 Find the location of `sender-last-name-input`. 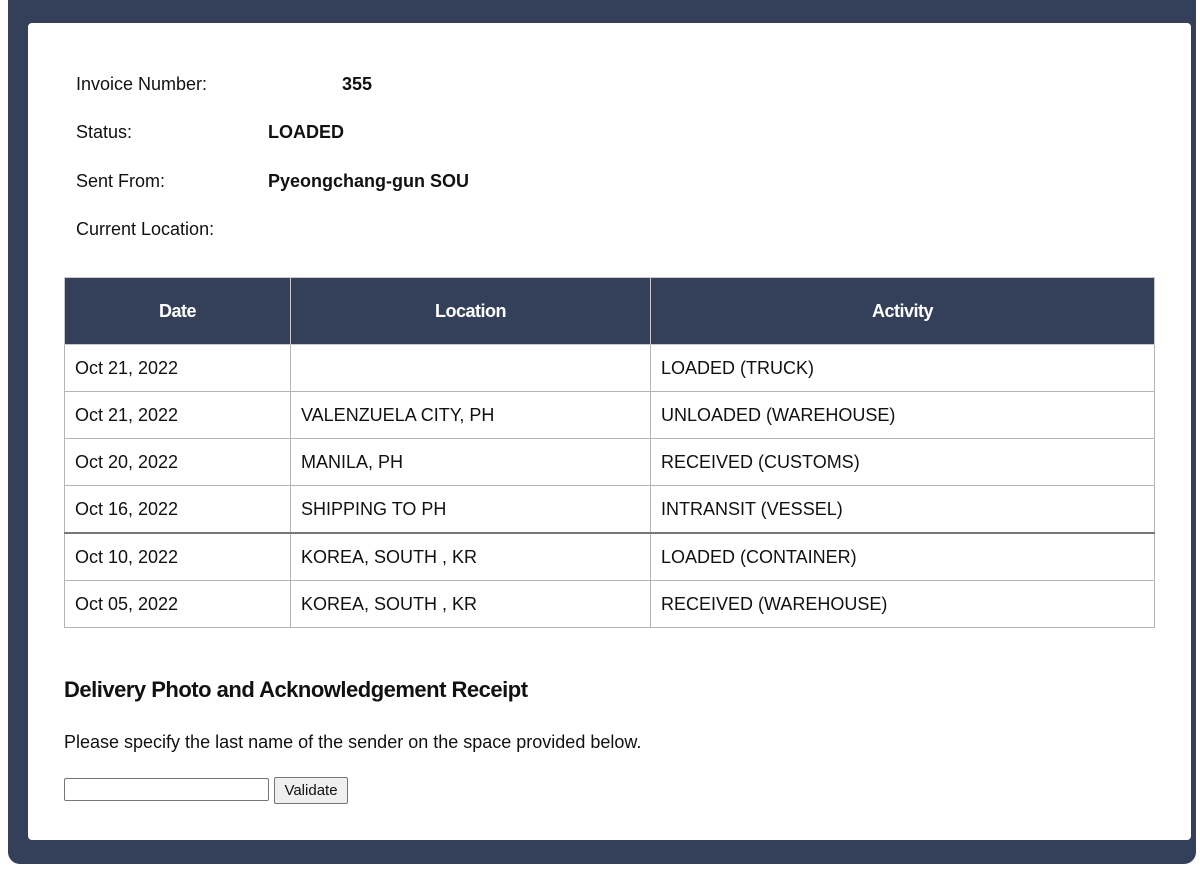

sender-last-name-input is located at coordinates (166, 789).